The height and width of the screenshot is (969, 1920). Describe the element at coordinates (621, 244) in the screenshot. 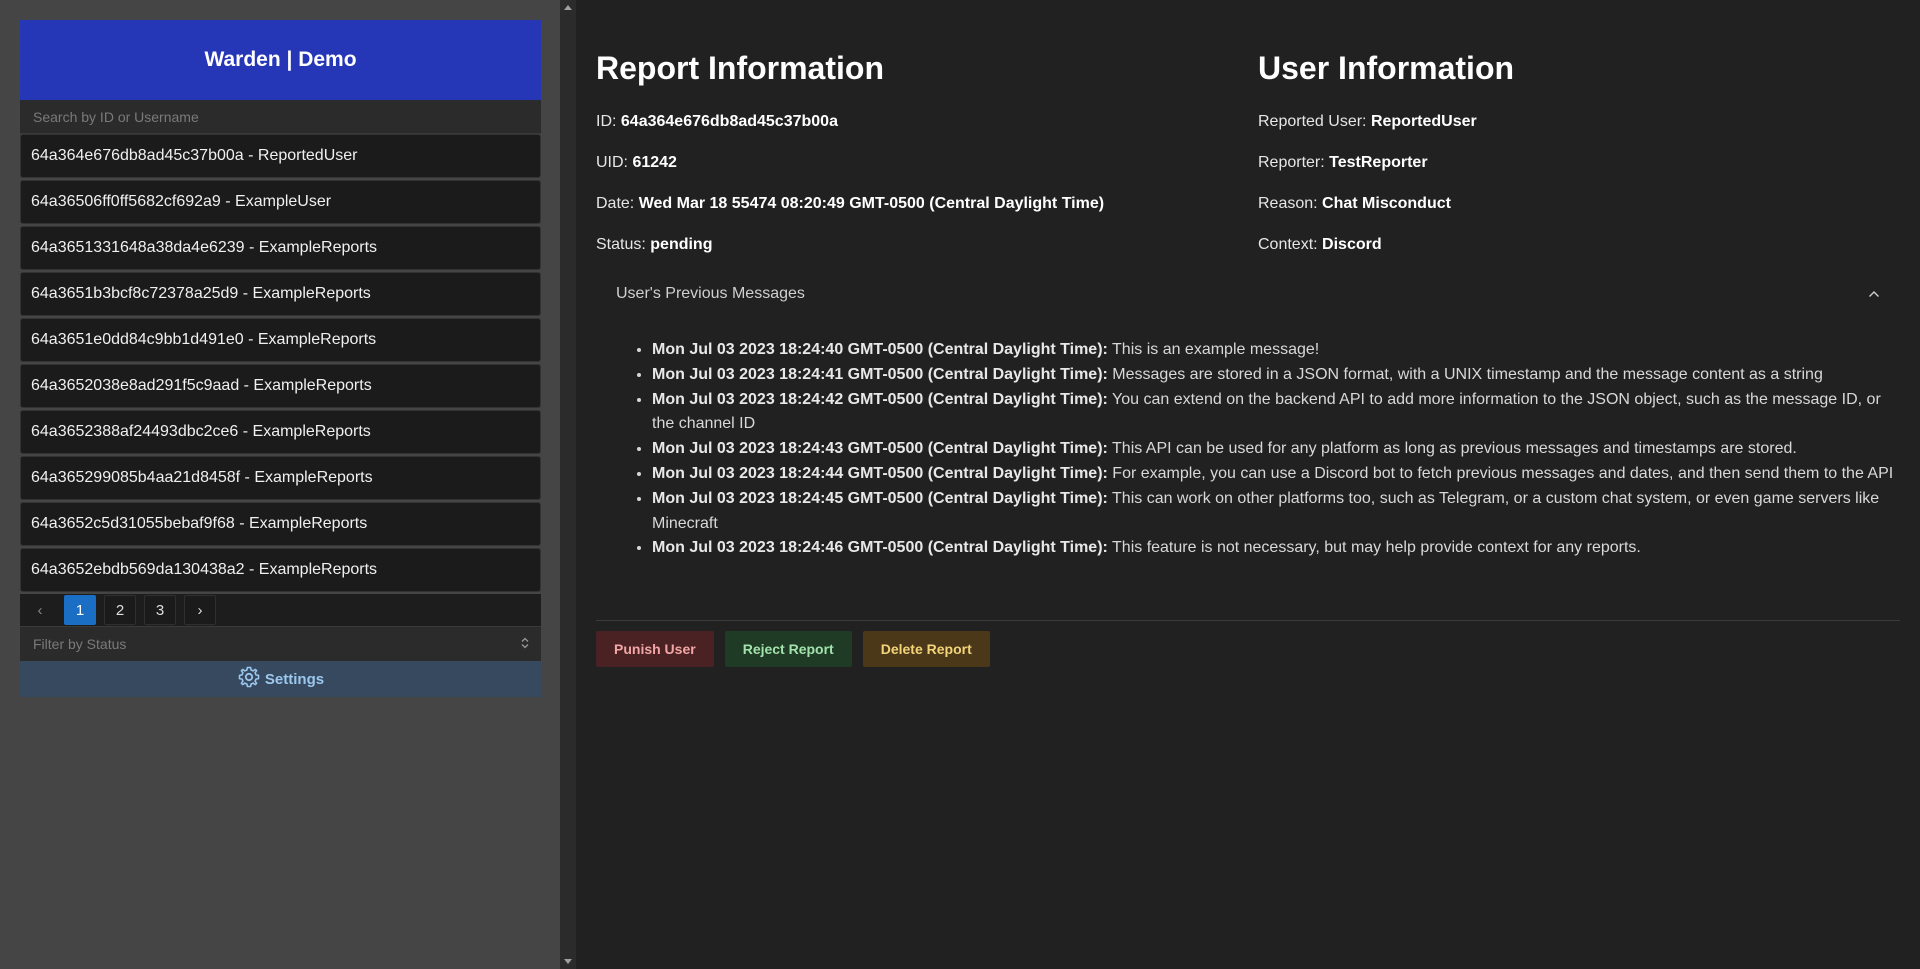

I see `report-status-label: Status:` at that location.